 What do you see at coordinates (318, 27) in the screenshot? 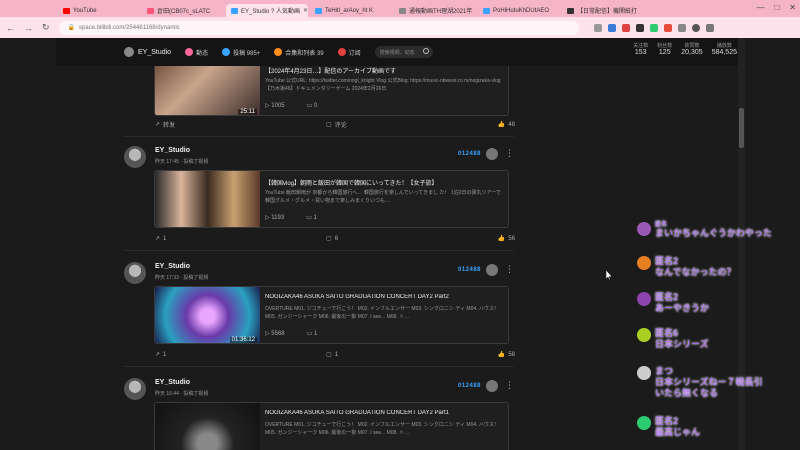
I see `url-field: 🔒 space.bilibili.com/254461168/dynamic` at bounding box center [318, 27].